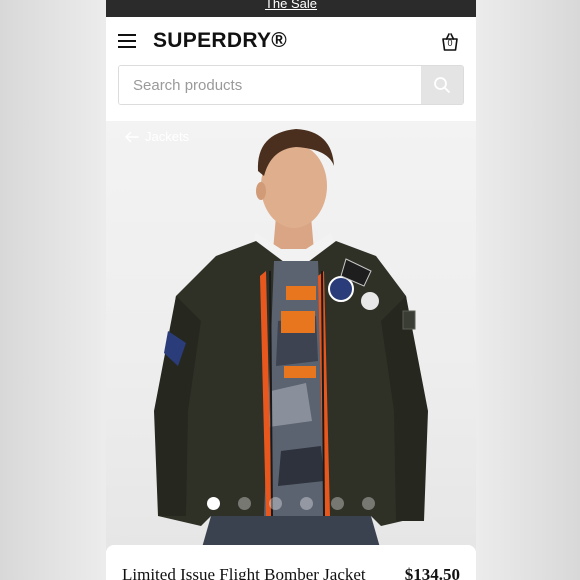 The height and width of the screenshot is (580, 580). I want to click on search-button, so click(442, 85).